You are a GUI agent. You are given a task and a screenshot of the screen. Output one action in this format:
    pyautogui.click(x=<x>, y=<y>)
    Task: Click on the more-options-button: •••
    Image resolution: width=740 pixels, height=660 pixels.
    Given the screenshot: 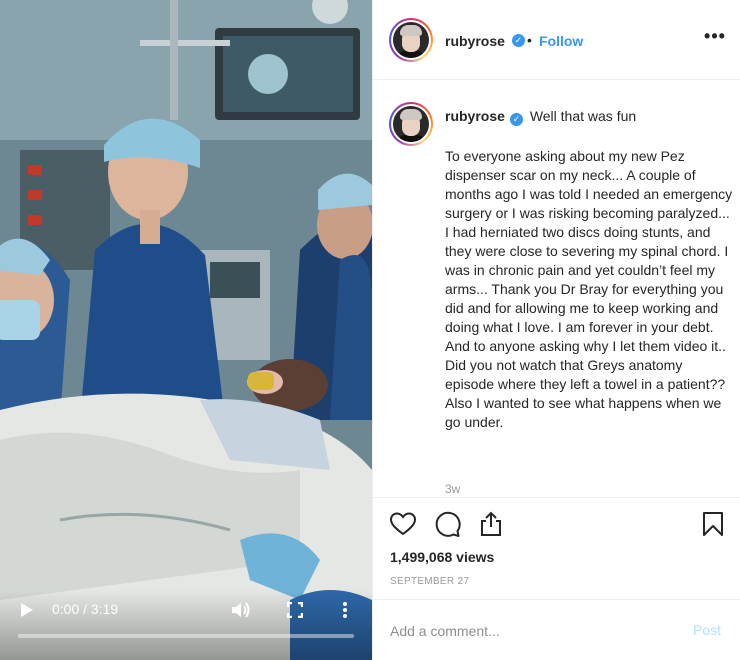 What is the action you would take?
    pyautogui.click(x=715, y=39)
    